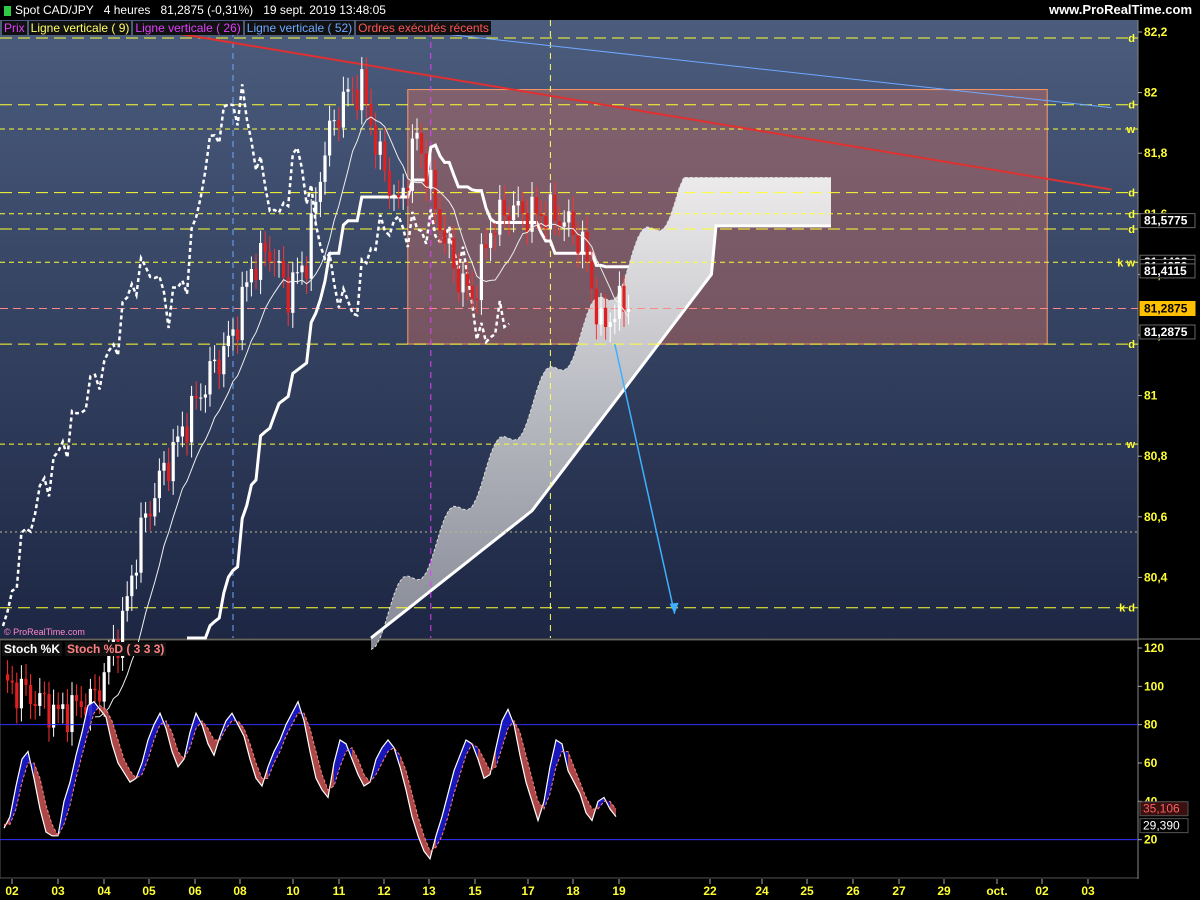  I want to click on legend-stoch-d: Stoch %D ( 3 3 3), so click(116, 649).